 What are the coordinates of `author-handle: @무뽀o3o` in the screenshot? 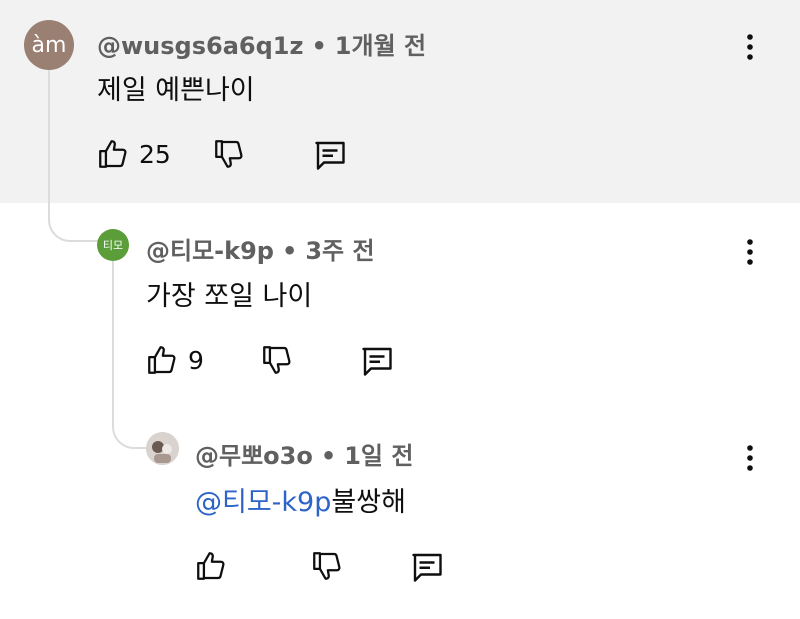 It's located at (254, 456).